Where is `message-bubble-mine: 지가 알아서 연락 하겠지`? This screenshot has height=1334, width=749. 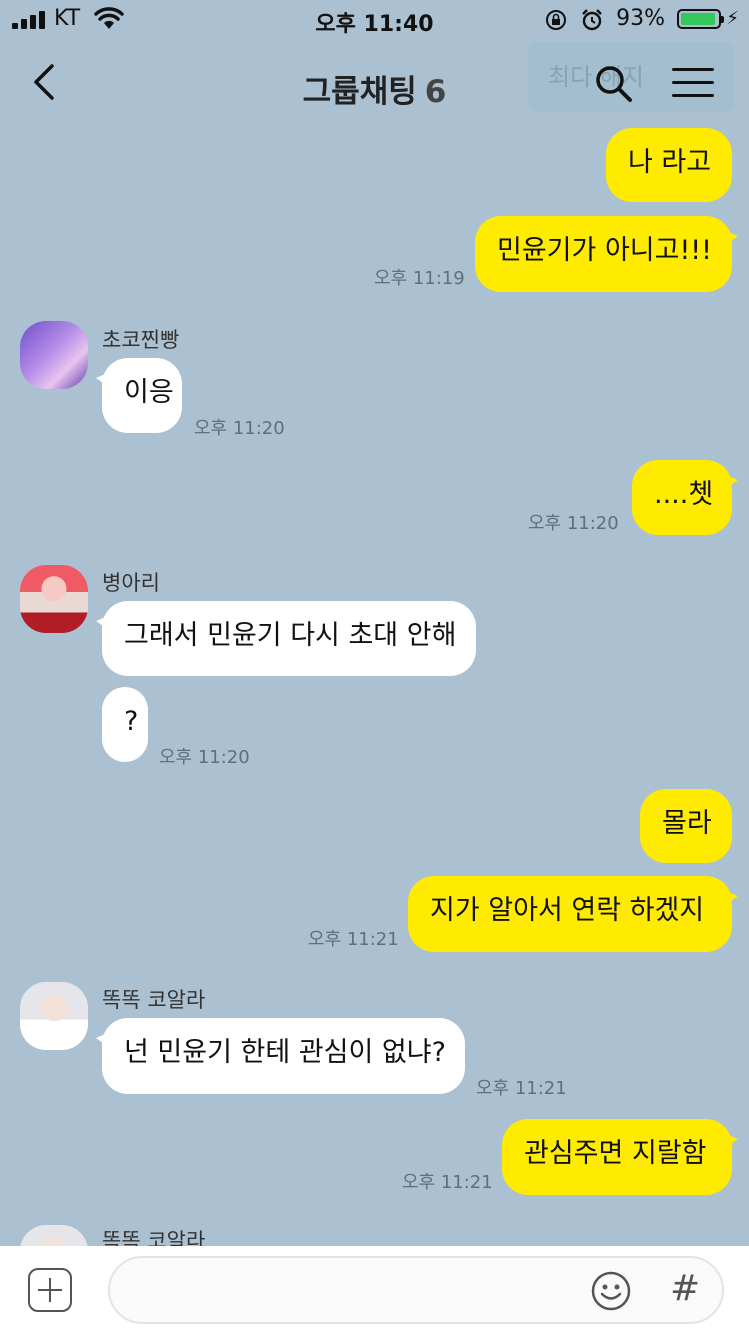 message-bubble-mine: 지가 알아서 연락 하겠지 is located at coordinates (573, 914).